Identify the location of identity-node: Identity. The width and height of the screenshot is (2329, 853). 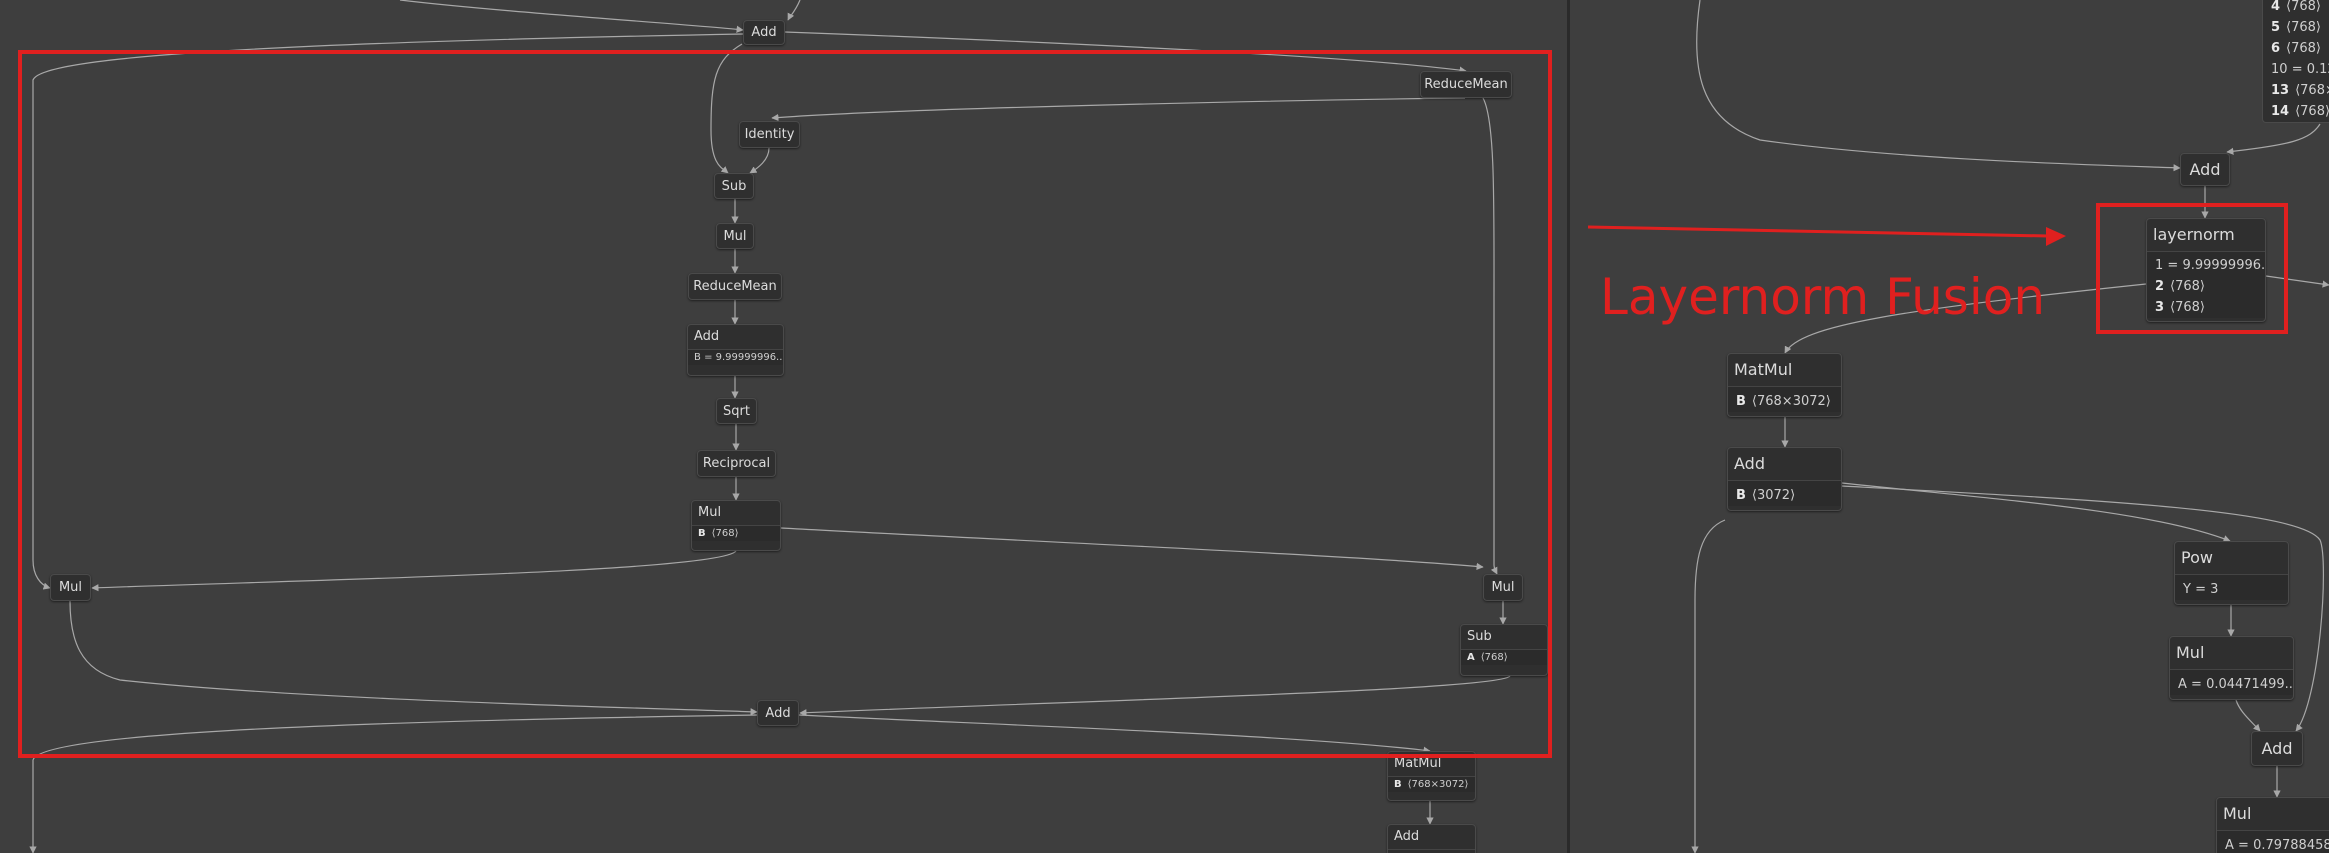
(769, 134).